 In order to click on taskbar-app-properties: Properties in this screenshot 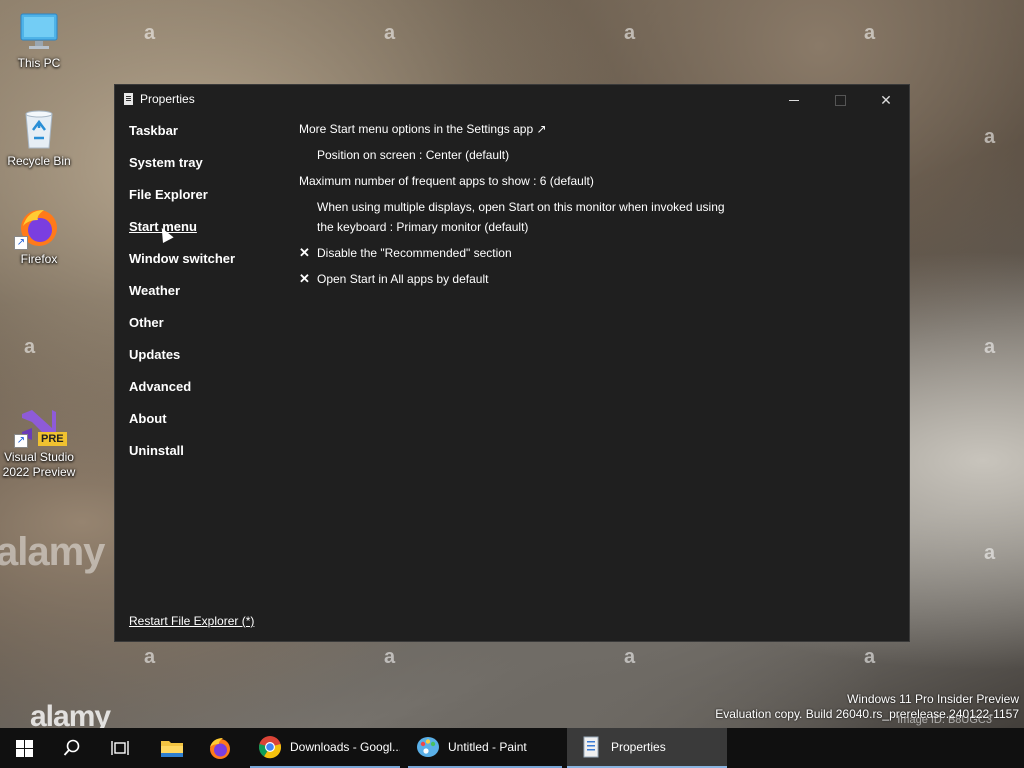, I will do `click(647, 748)`.